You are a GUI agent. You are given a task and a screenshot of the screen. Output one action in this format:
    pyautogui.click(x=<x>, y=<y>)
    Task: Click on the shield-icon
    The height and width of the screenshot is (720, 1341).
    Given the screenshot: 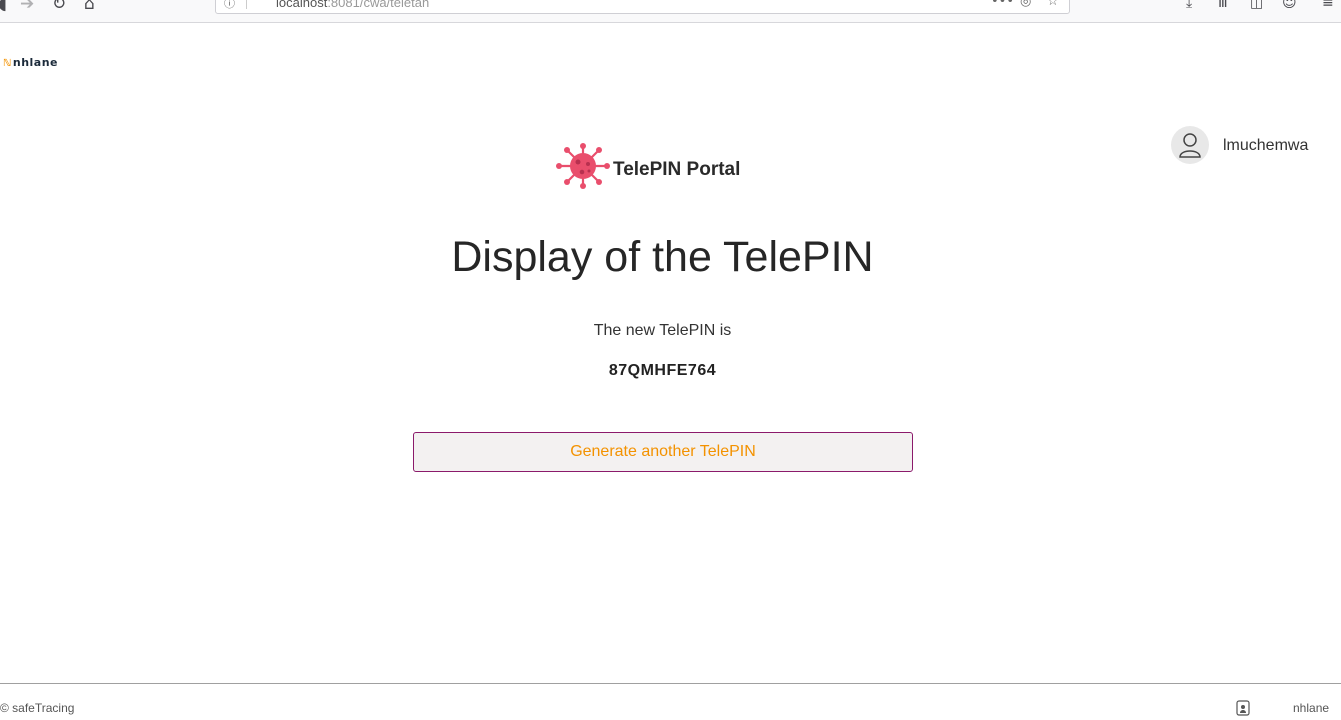 What is the action you would take?
    pyautogui.click(x=1243, y=708)
    